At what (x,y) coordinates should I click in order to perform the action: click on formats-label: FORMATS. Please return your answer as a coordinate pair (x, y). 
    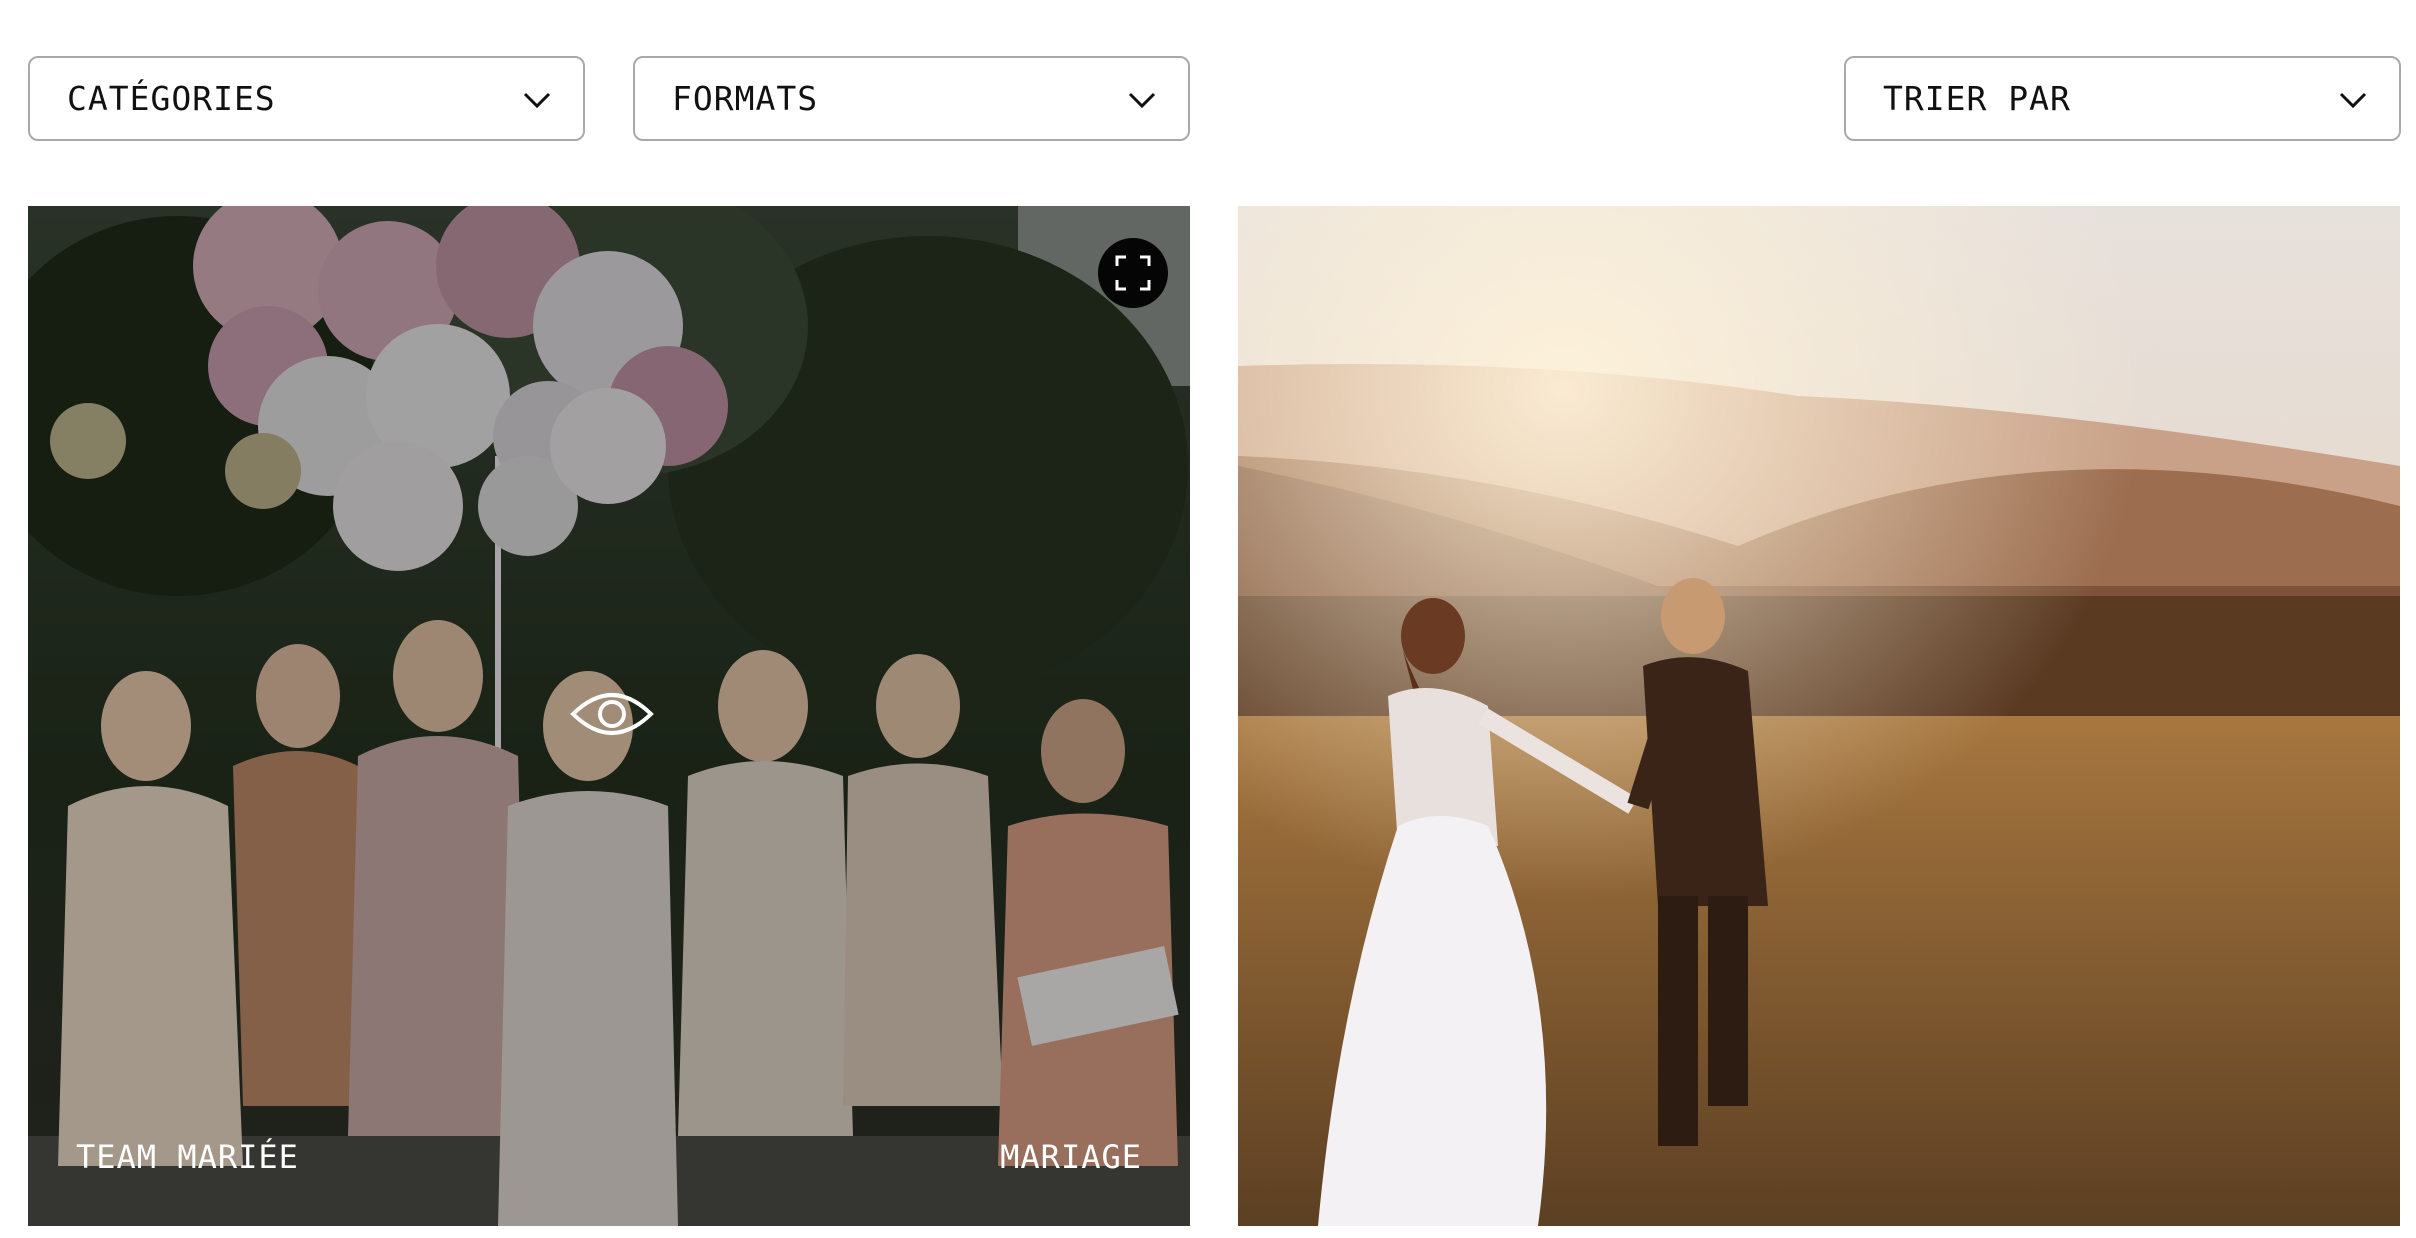
    Looking at the image, I should click on (745, 98).